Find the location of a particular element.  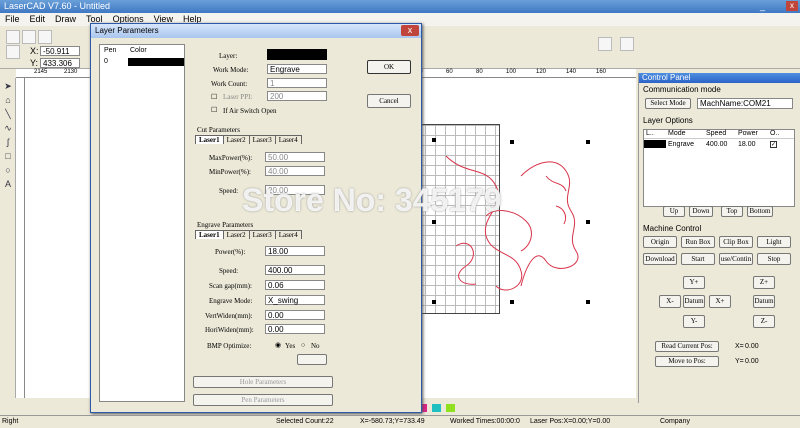

minimize-button: _ is located at coordinates (765, 6).